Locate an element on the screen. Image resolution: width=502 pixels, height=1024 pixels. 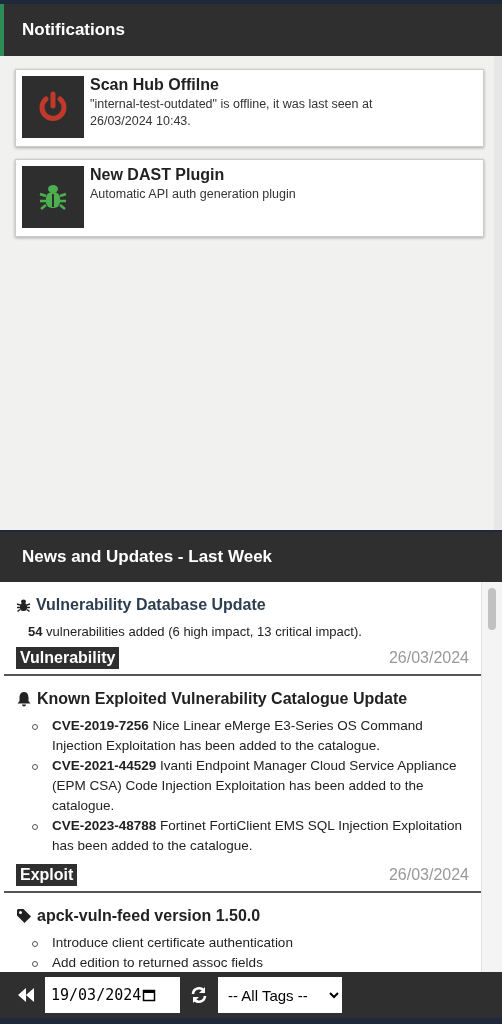
refresh-icon is located at coordinates (199, 995).